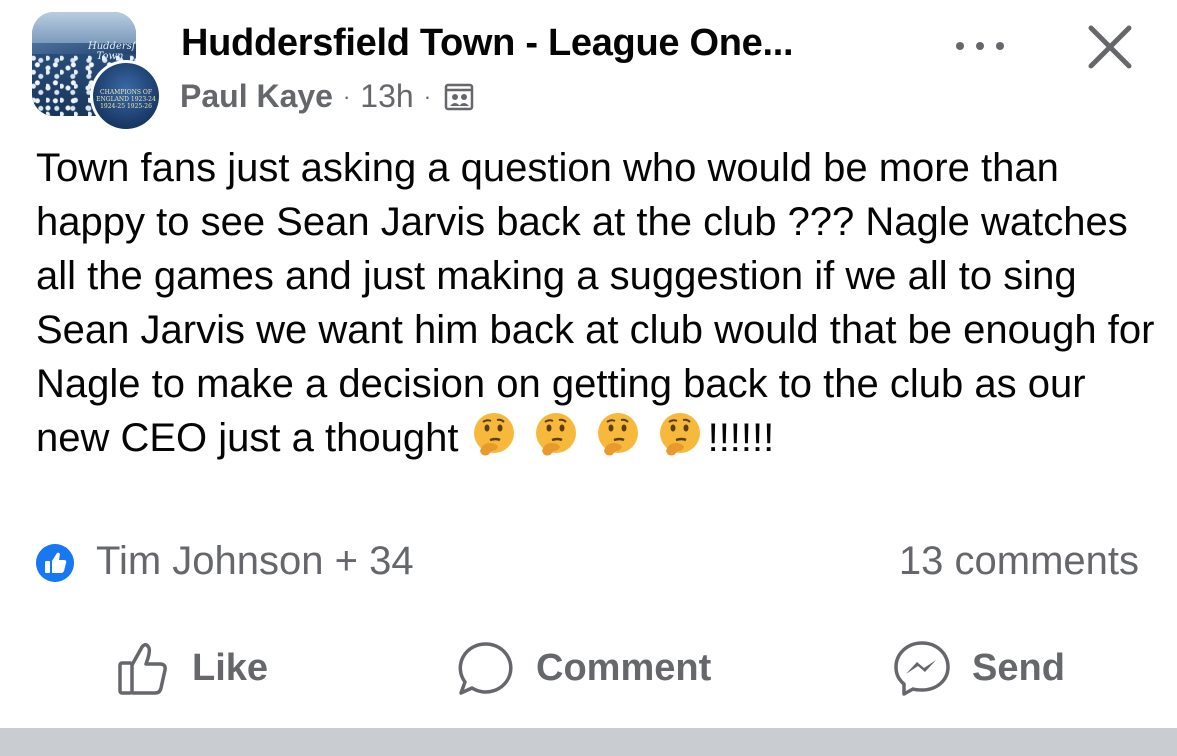 The image size is (1177, 756). I want to click on post-body-end: !!!!!!, so click(741, 438).